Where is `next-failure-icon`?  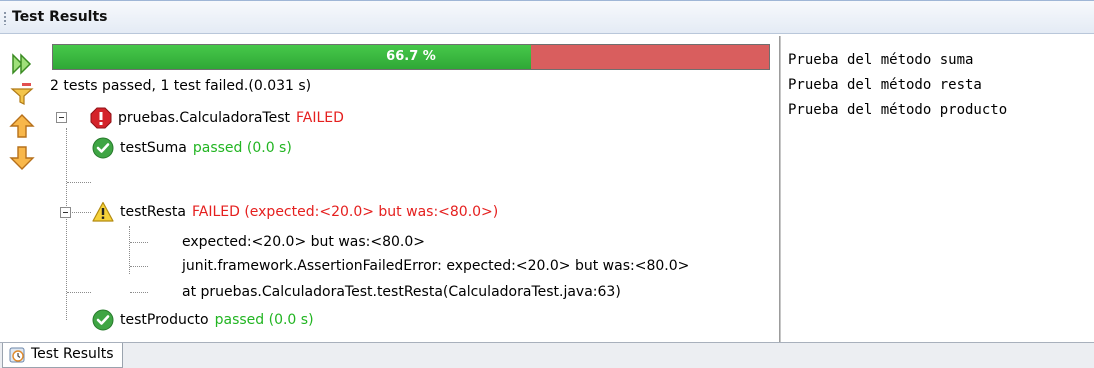
next-failure-icon is located at coordinates (22, 158).